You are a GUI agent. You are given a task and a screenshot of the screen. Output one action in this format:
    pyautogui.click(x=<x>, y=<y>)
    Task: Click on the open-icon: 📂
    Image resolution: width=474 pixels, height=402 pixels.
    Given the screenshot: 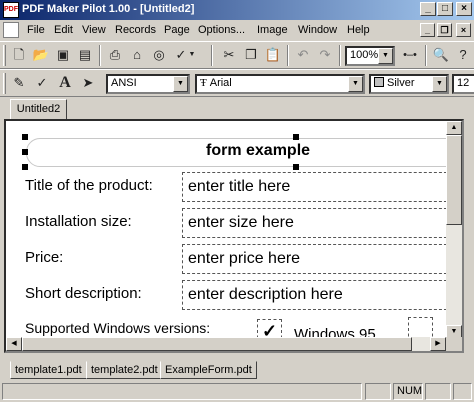 What is the action you would take?
    pyautogui.click(x=41, y=55)
    